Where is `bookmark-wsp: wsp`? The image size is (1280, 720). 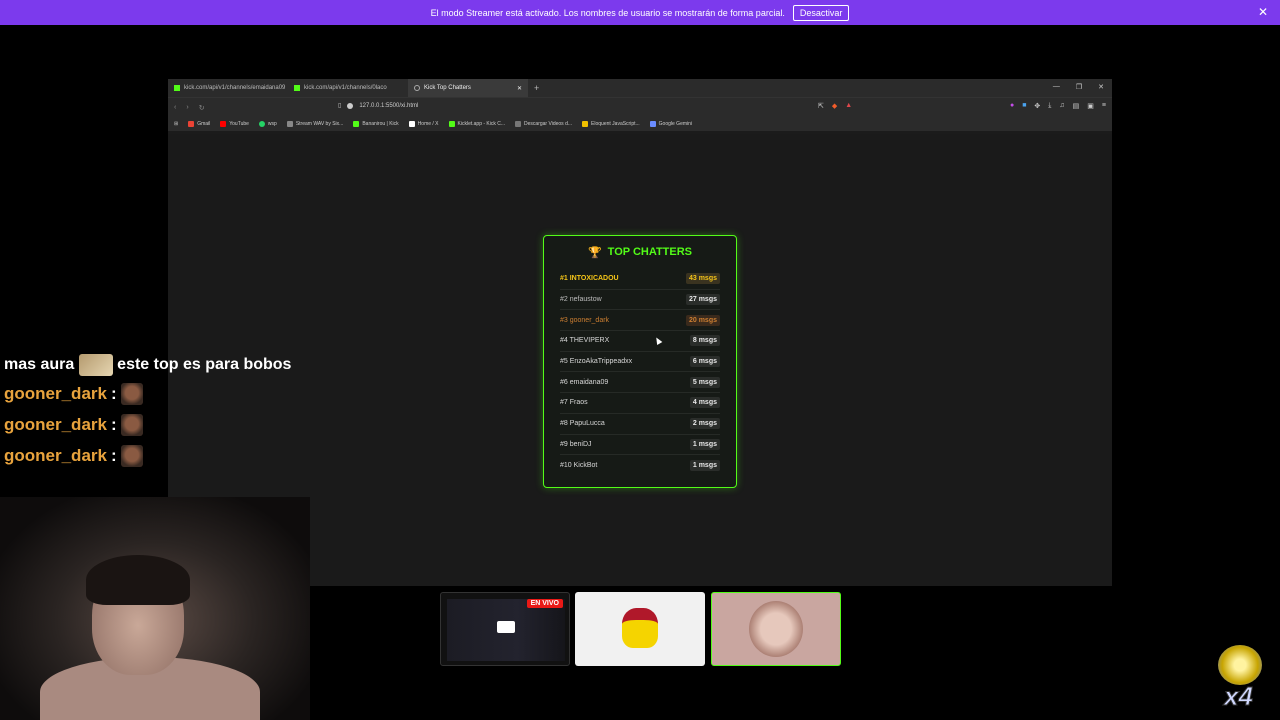 bookmark-wsp: wsp is located at coordinates (267, 124).